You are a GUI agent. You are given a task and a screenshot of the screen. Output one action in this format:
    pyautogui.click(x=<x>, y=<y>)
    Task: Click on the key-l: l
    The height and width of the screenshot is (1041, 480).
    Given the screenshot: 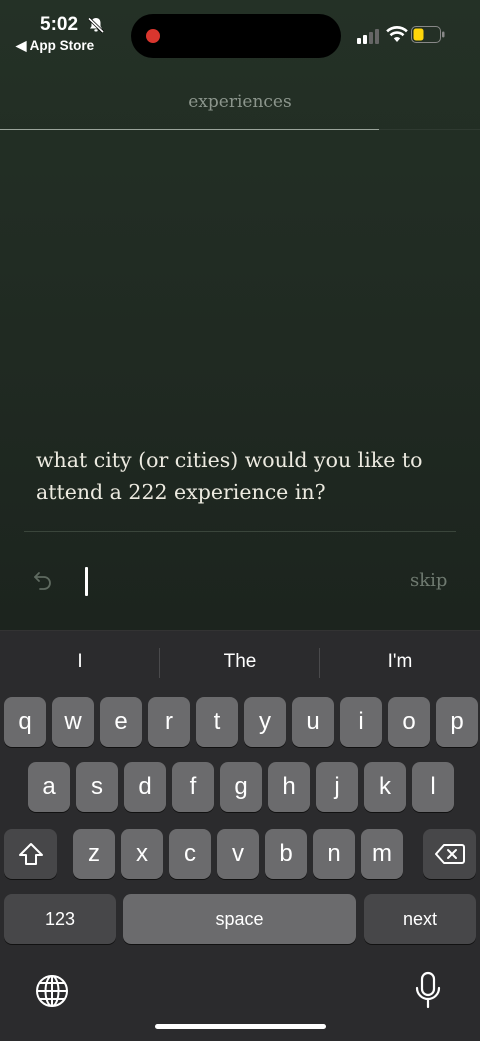 What is the action you would take?
    pyautogui.click(x=433, y=787)
    